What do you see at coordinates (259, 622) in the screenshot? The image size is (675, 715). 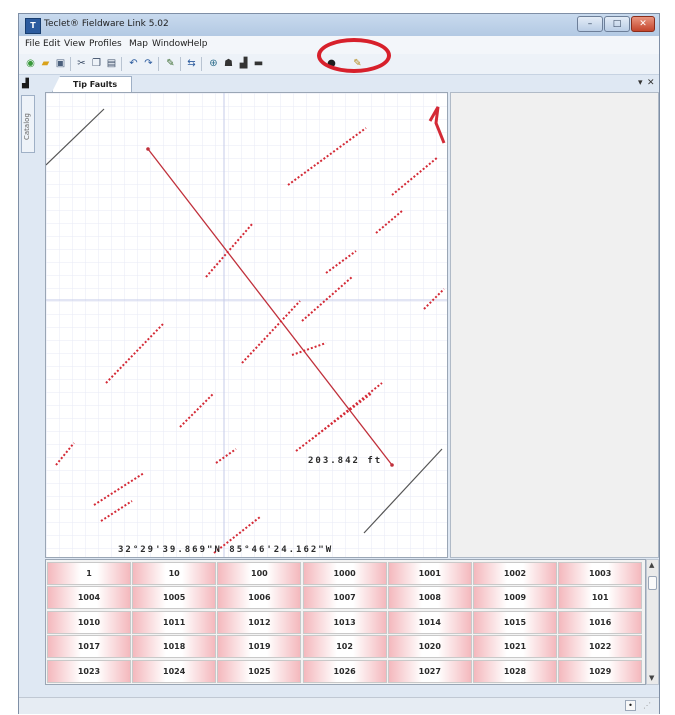 I see `grid-cell: 1012` at bounding box center [259, 622].